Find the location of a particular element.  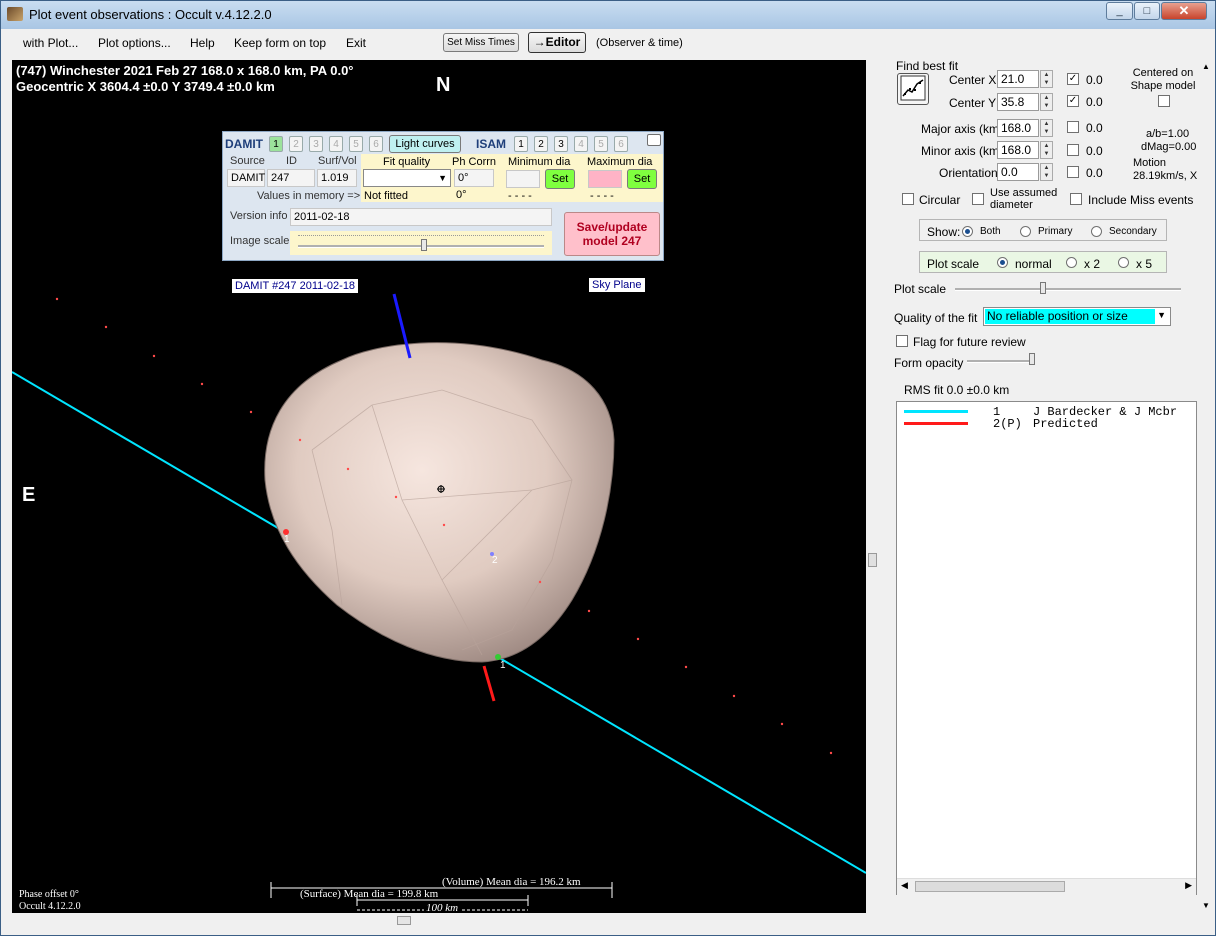

sky-plane-label: Sky Plane is located at coordinates (617, 285).